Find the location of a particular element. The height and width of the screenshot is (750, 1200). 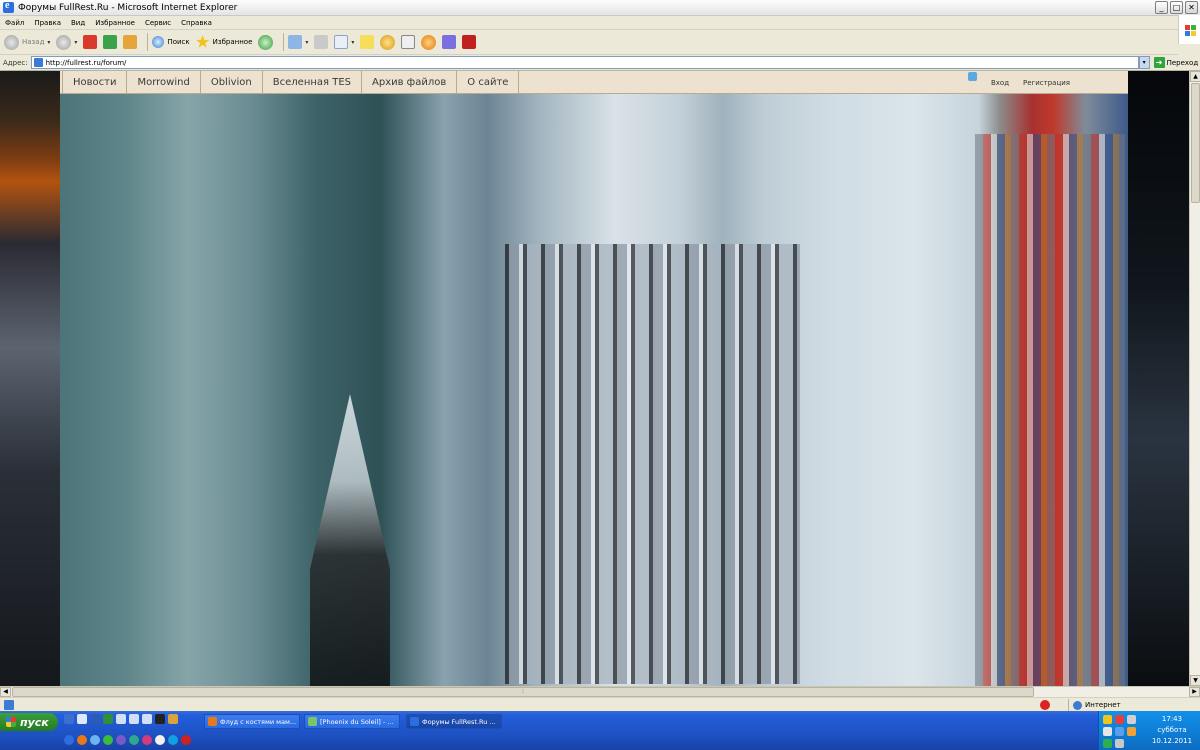

opera-icon is located at coordinates (186, 740).